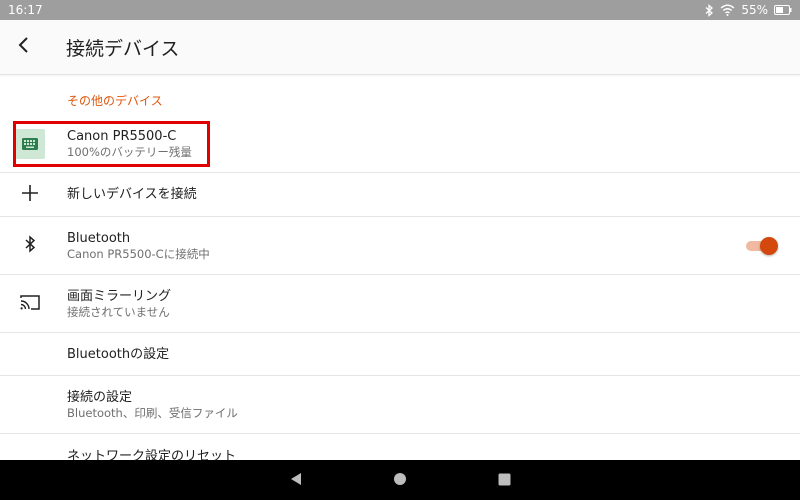 This screenshot has width=800, height=500. What do you see at coordinates (115, 101) in the screenshot?
I see `section-header-other-devices: その他のデバイス` at bounding box center [115, 101].